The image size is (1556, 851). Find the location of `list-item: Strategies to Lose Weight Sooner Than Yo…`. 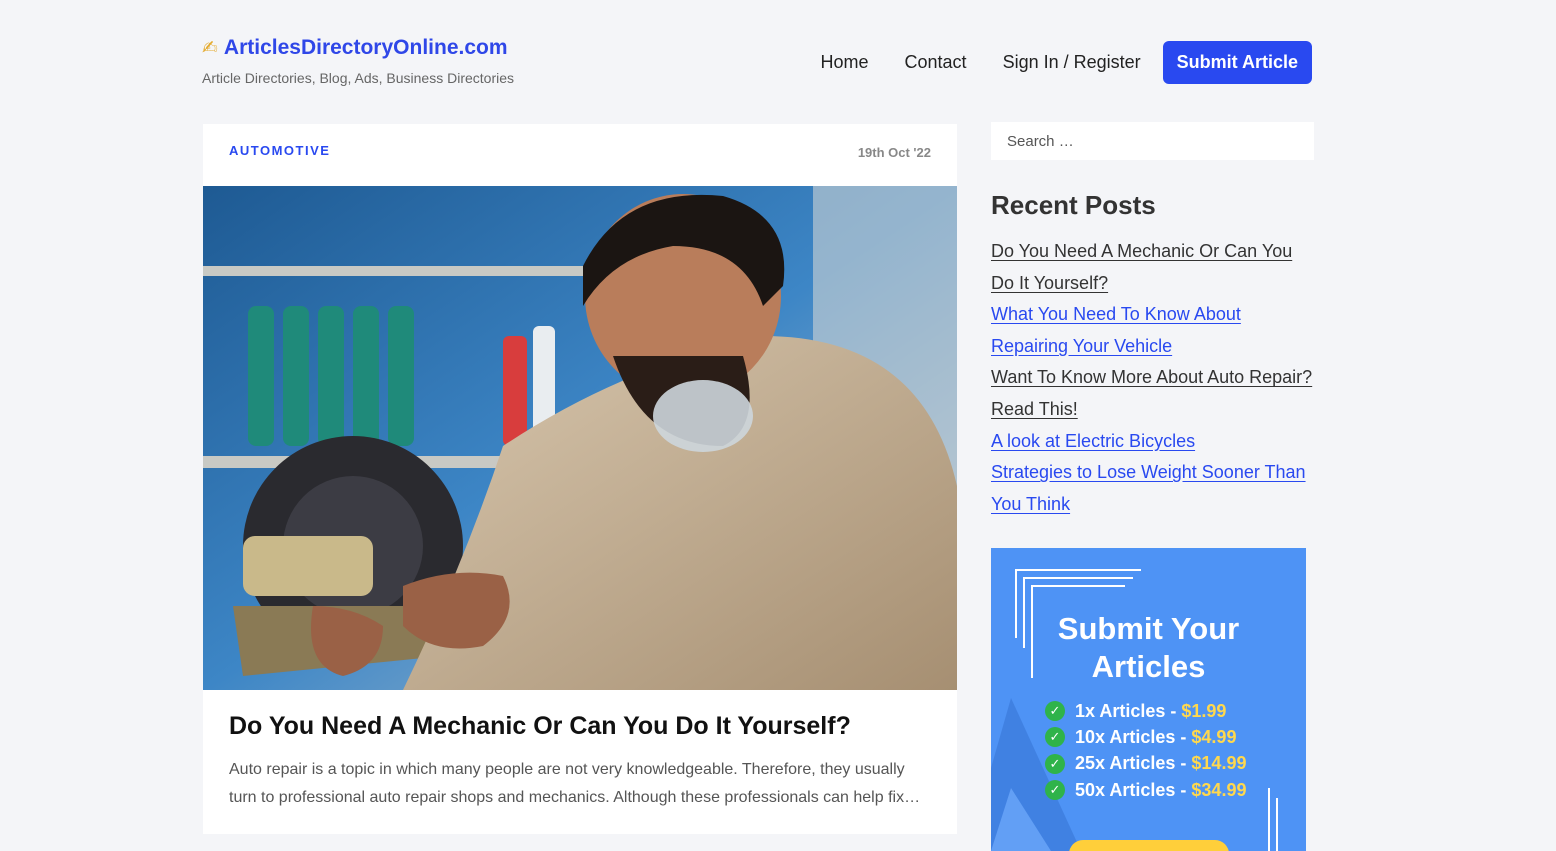

list-item: Strategies to Lose Weight Sooner Than Yo… is located at coordinates (1153, 488).